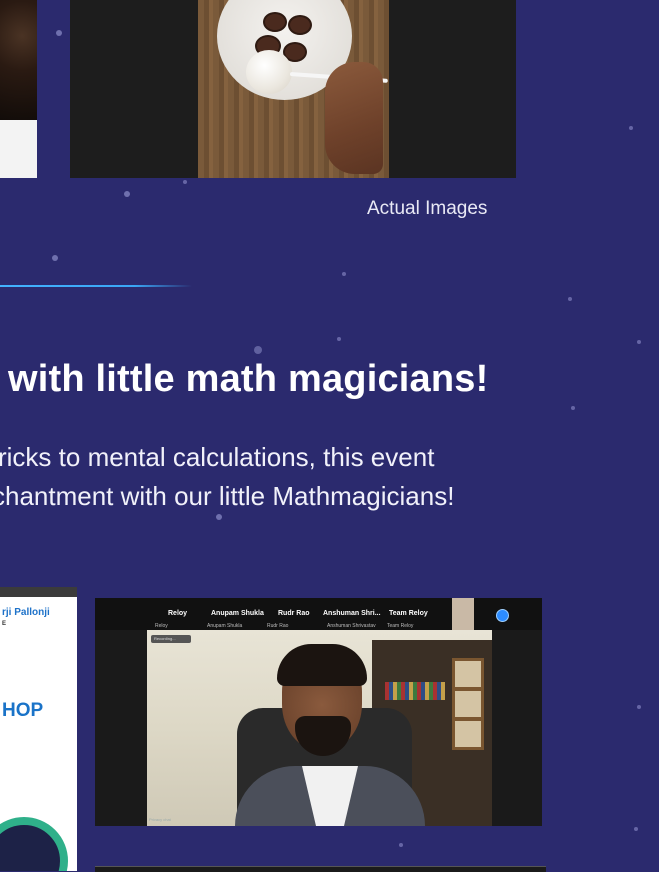 This screenshot has height=872, width=659. What do you see at coordinates (96, 286) in the screenshot?
I see `section-divider` at bounding box center [96, 286].